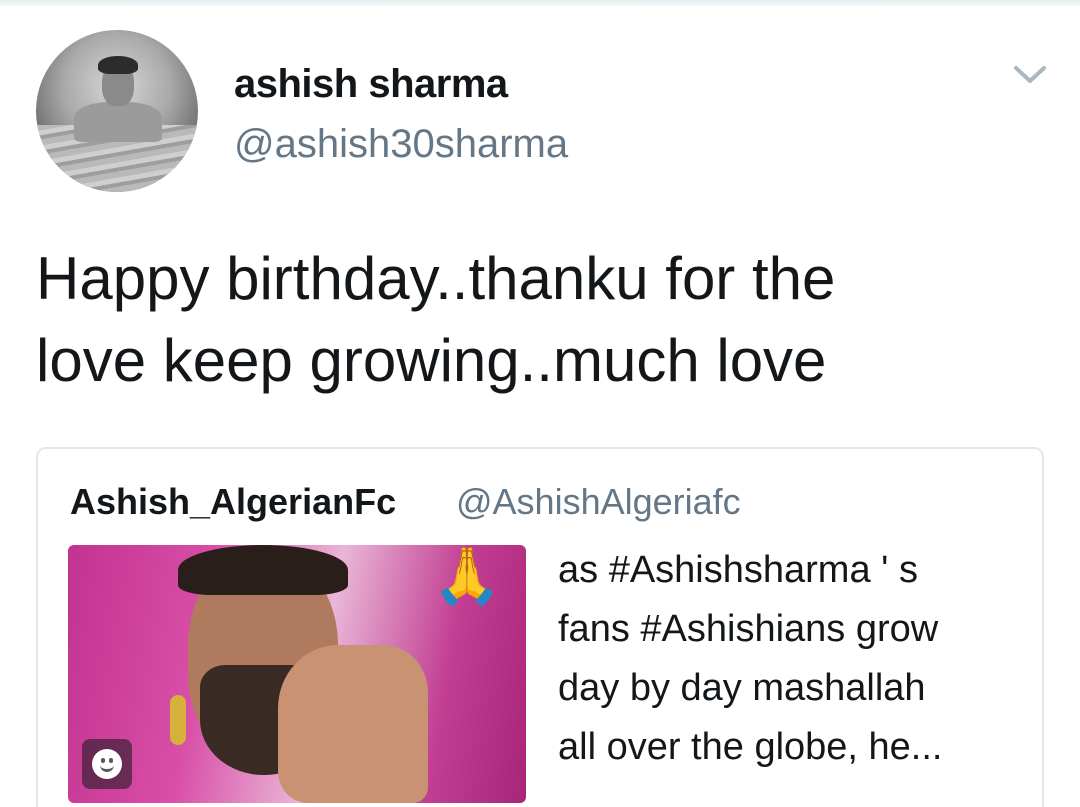 The height and width of the screenshot is (807, 1080). I want to click on smiley-mouth, so click(107, 768).